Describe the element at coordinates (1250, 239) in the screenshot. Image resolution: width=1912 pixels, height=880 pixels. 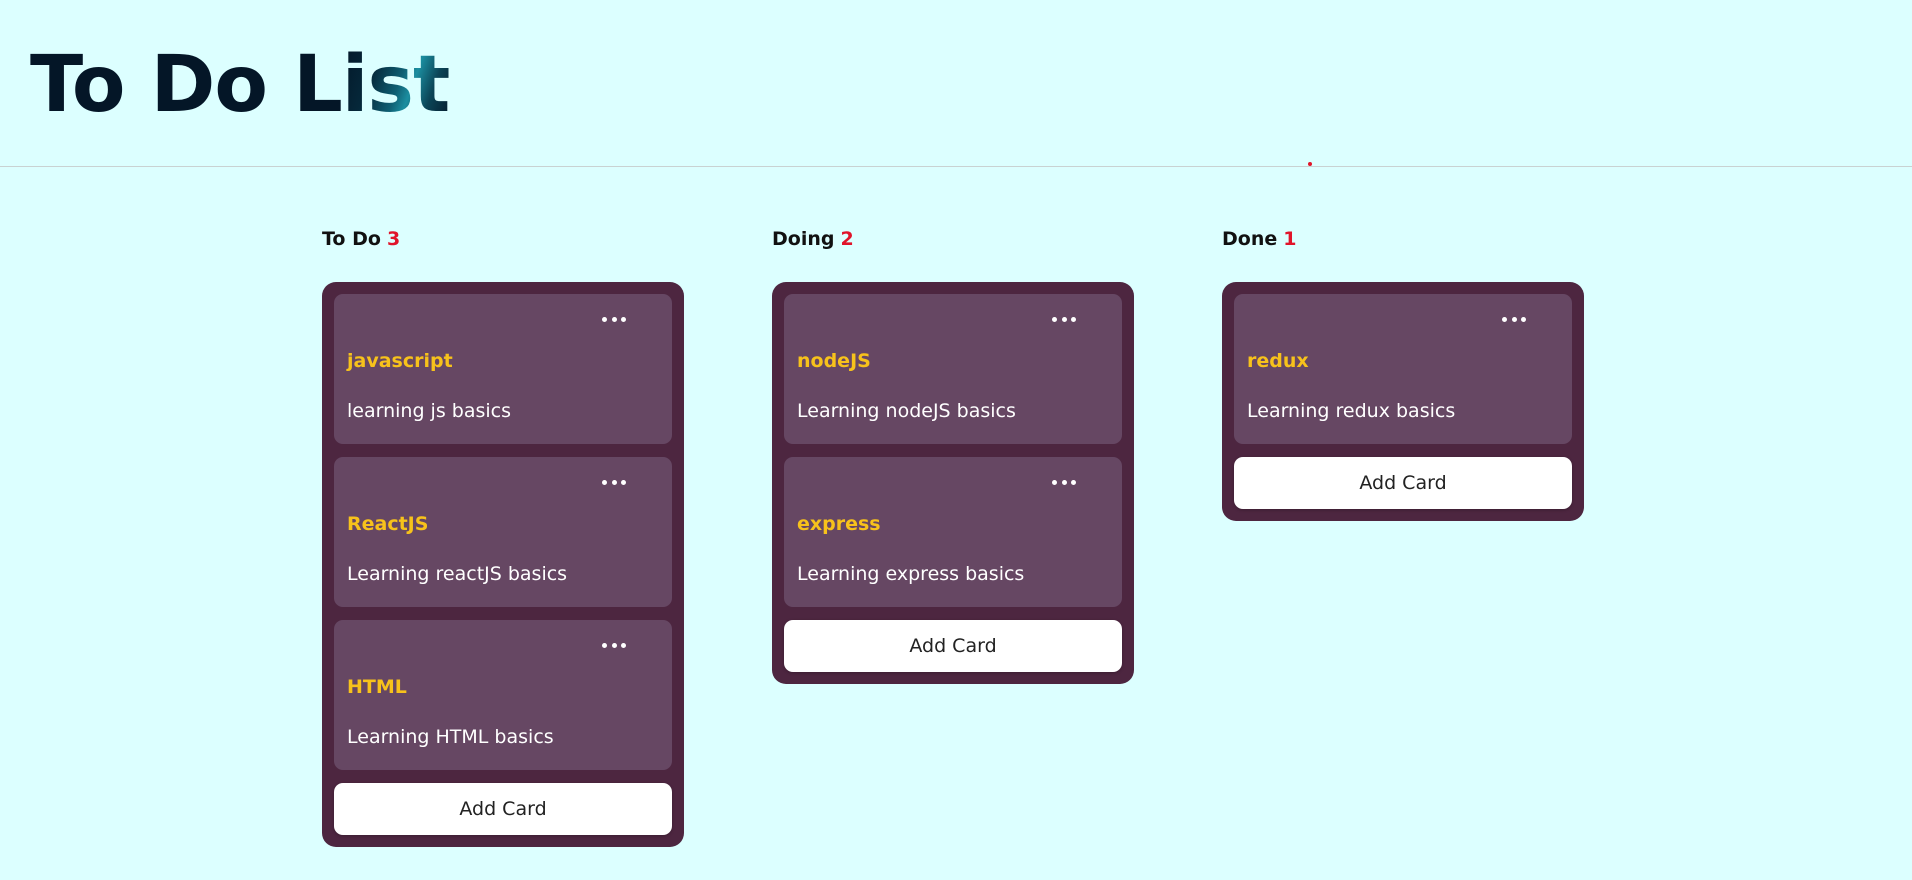
I see `column-title: Done` at that location.